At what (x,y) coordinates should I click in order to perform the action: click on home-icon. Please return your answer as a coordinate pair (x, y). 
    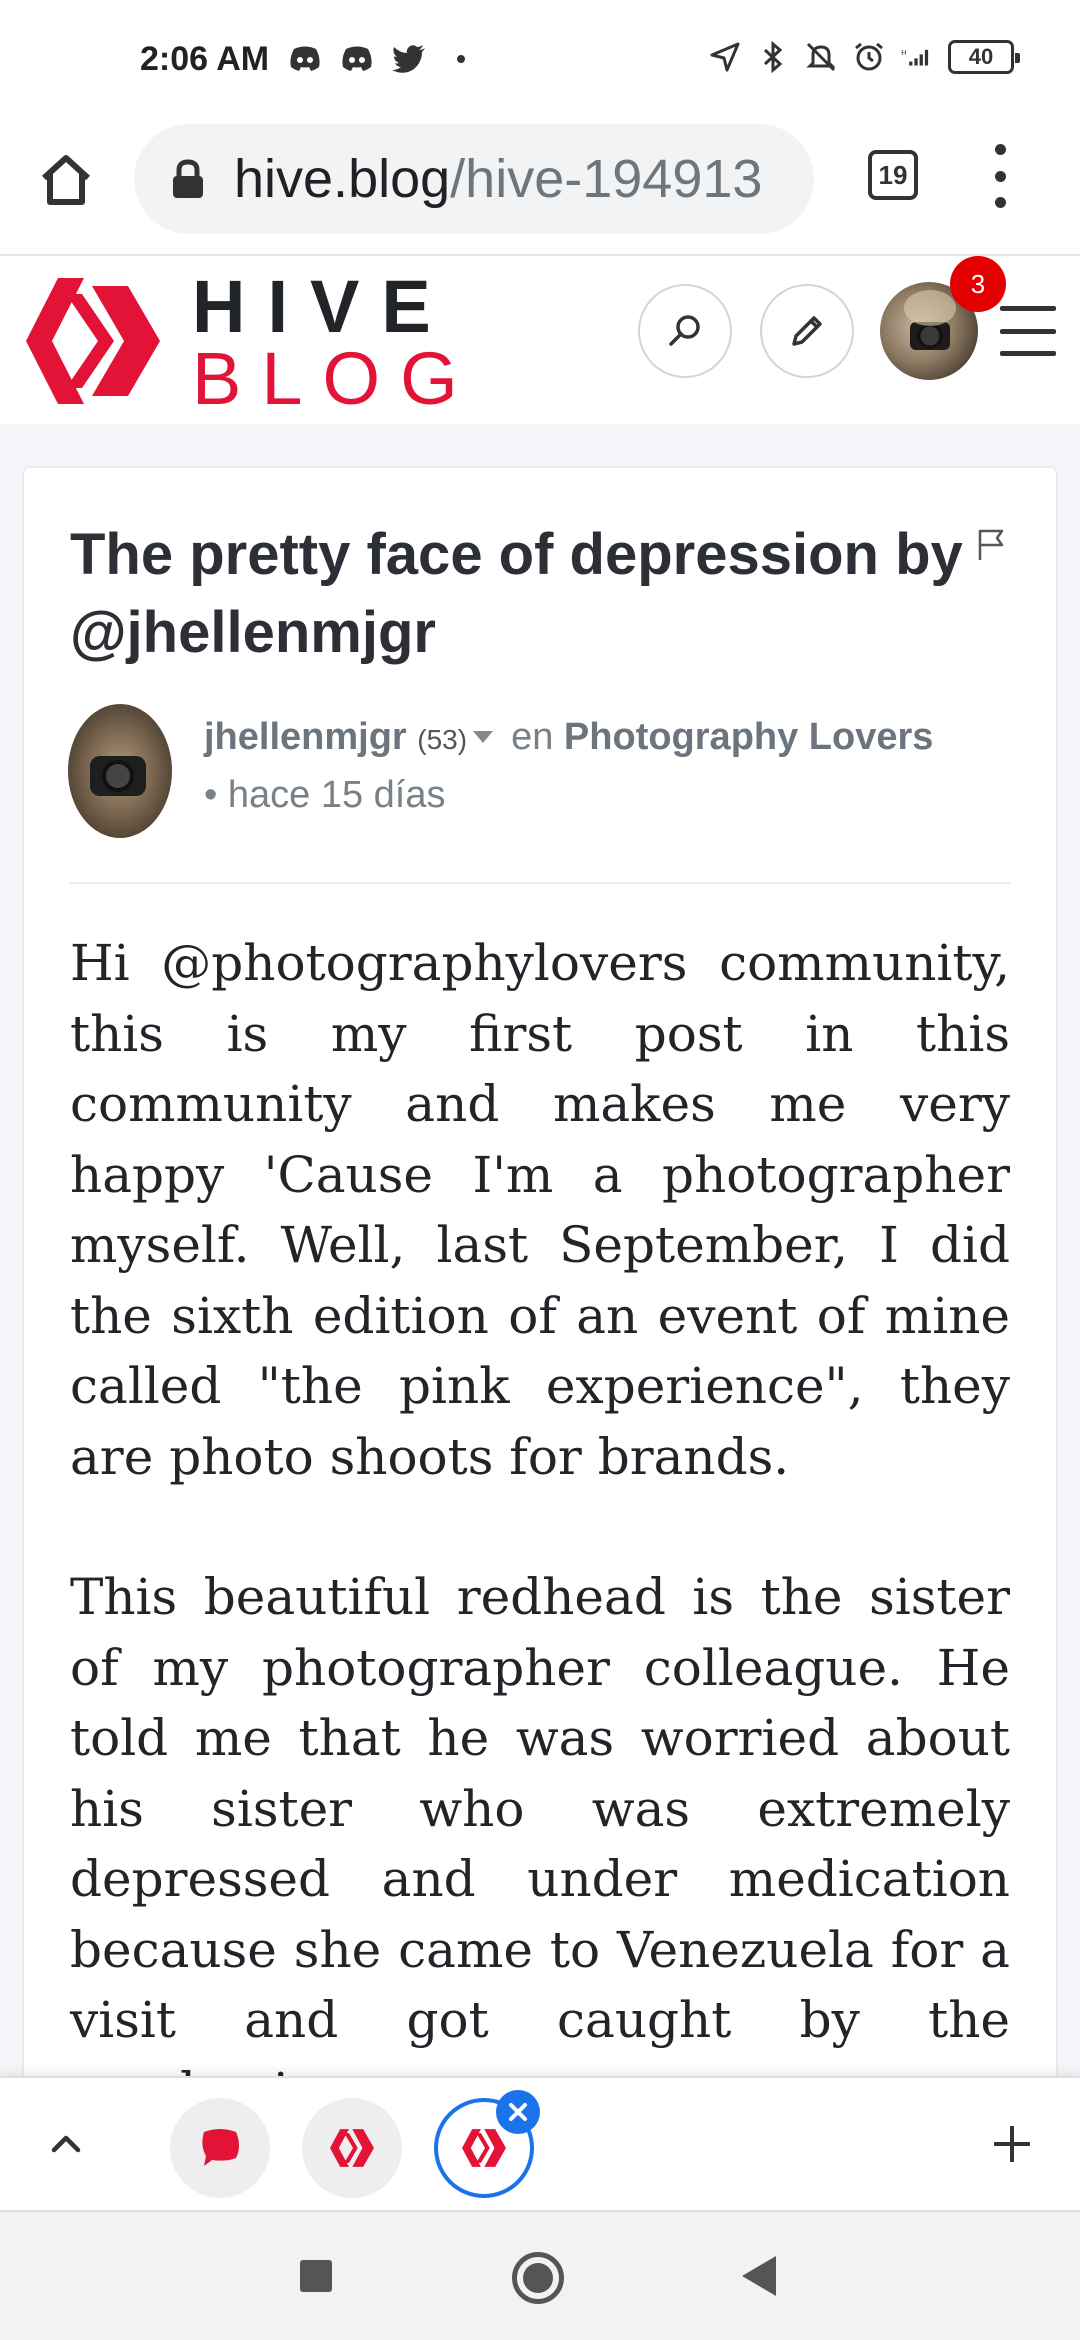
    Looking at the image, I should click on (66, 180).